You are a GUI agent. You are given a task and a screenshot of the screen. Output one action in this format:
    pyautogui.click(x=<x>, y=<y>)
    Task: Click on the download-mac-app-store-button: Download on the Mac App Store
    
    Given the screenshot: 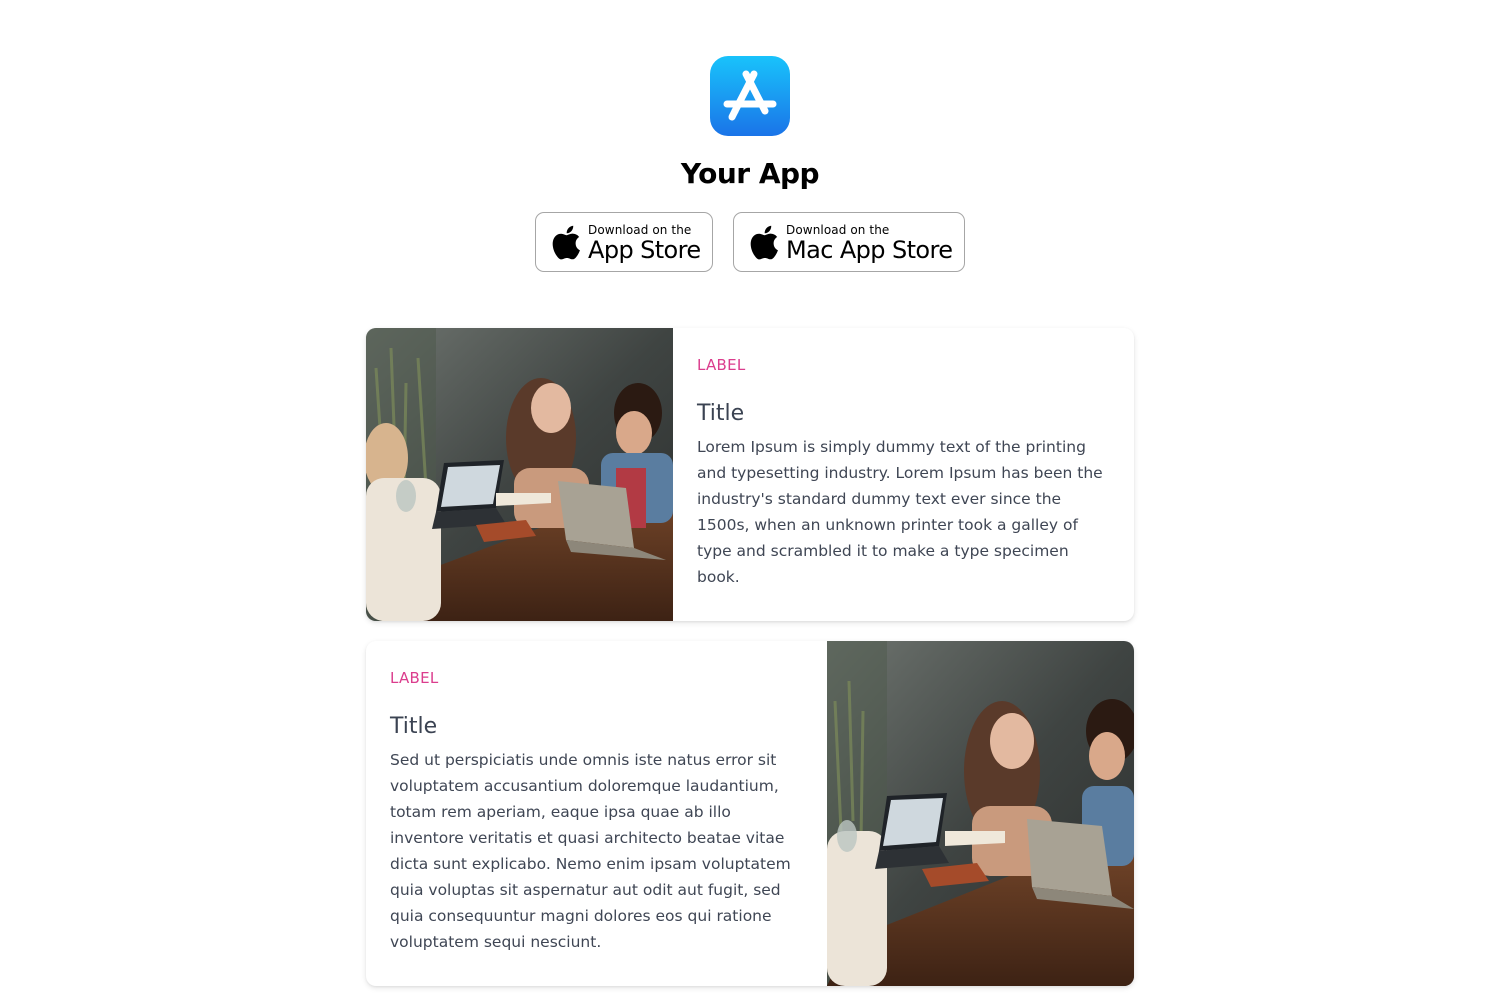 What is the action you would take?
    pyautogui.click(x=849, y=242)
    